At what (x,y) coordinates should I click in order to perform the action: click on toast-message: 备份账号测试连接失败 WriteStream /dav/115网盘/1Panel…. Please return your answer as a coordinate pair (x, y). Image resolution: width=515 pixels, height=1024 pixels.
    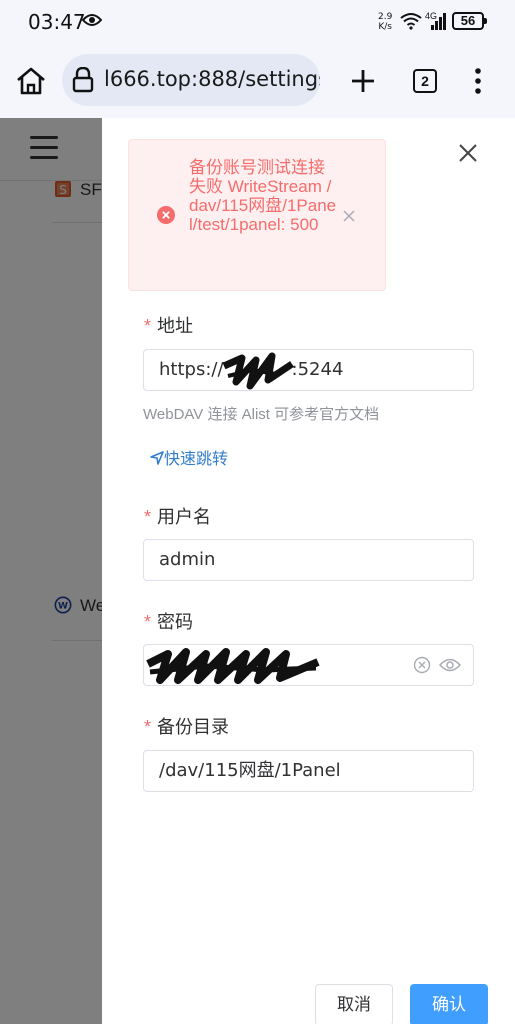
    Looking at the image, I should click on (263, 196).